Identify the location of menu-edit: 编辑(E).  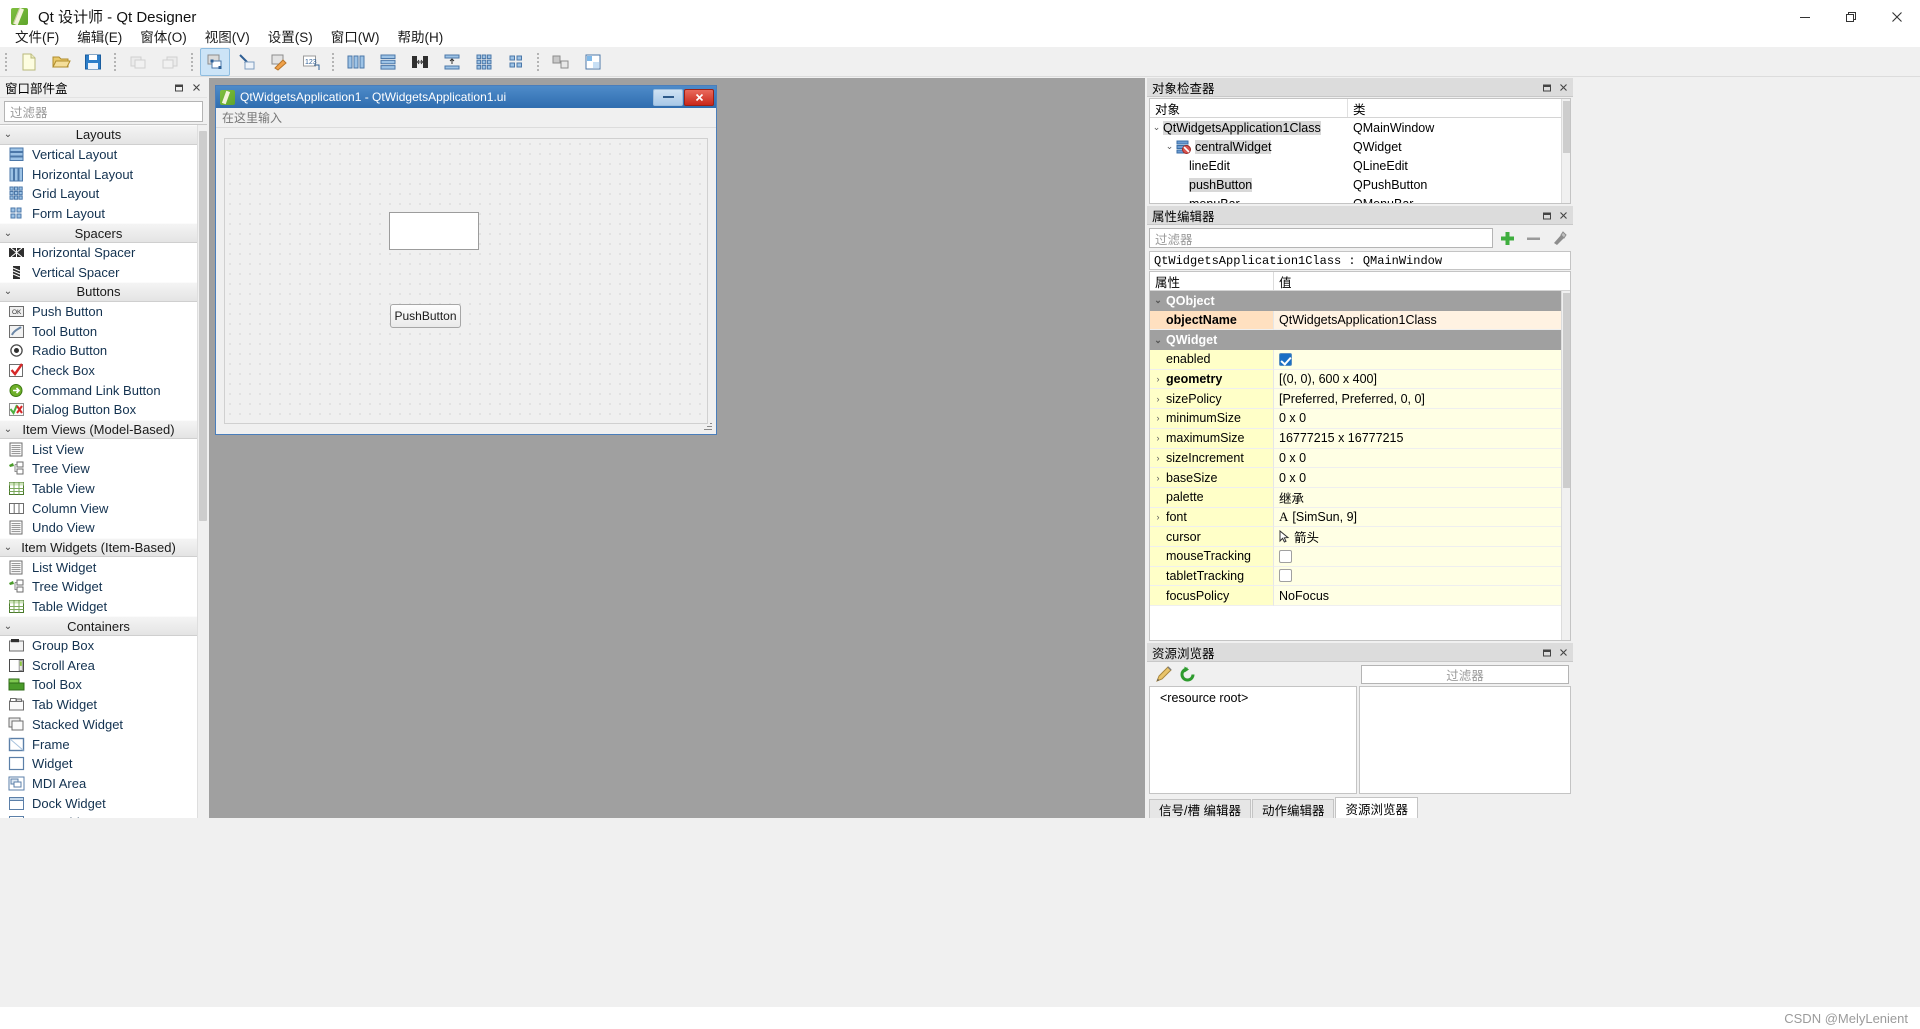
(99, 36).